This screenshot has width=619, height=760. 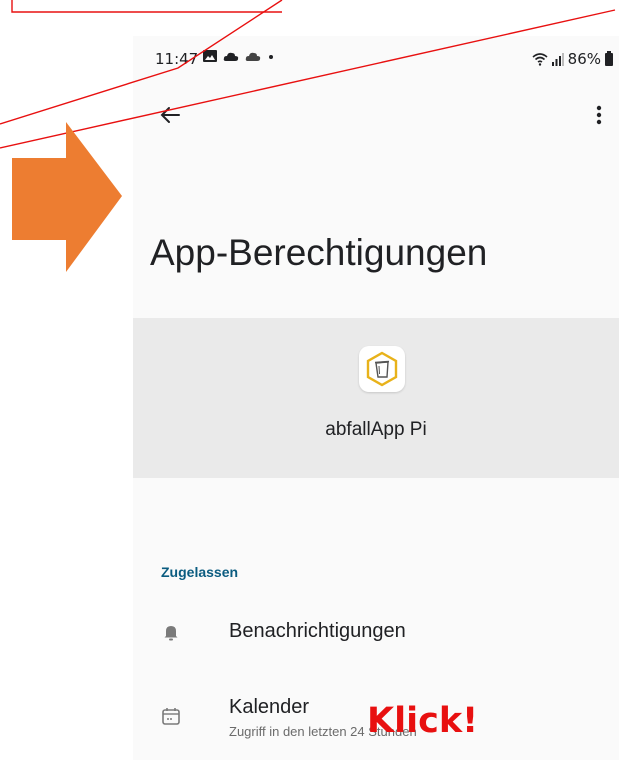 I want to click on status-time: 11:47, so click(x=177, y=59).